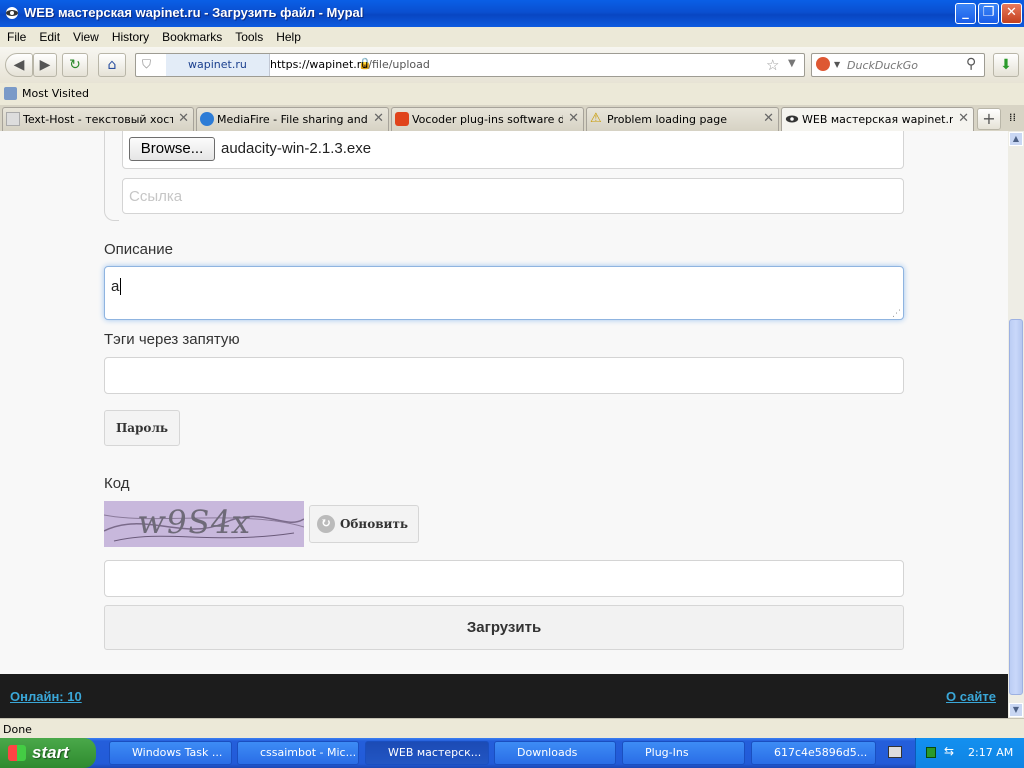  Describe the element at coordinates (207, 119) in the screenshot. I see `mediafire-icon` at that location.